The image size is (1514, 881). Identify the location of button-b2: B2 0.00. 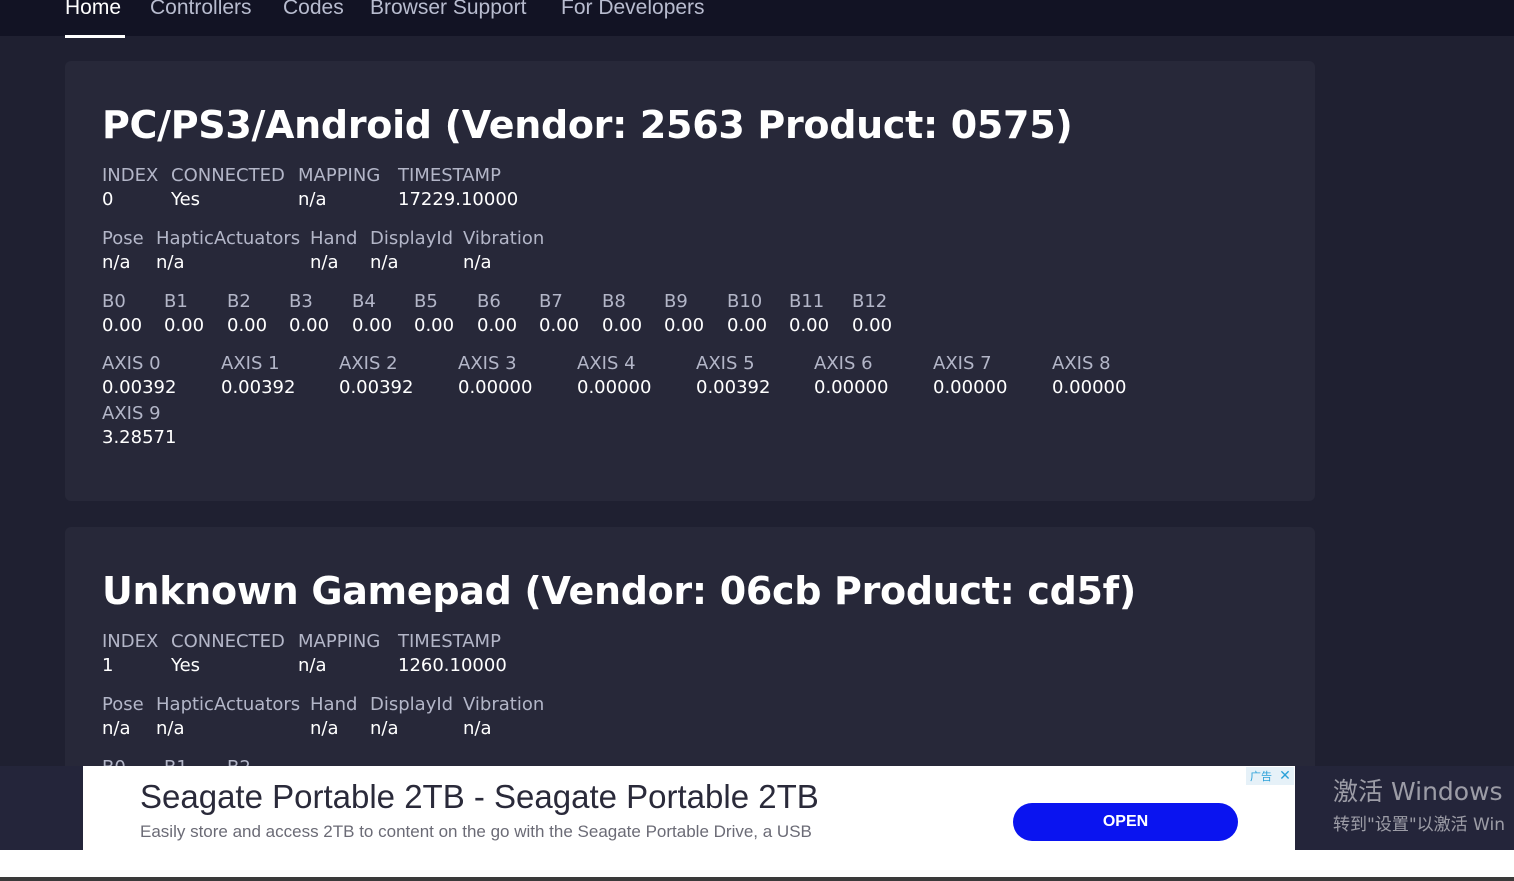
(247, 313).